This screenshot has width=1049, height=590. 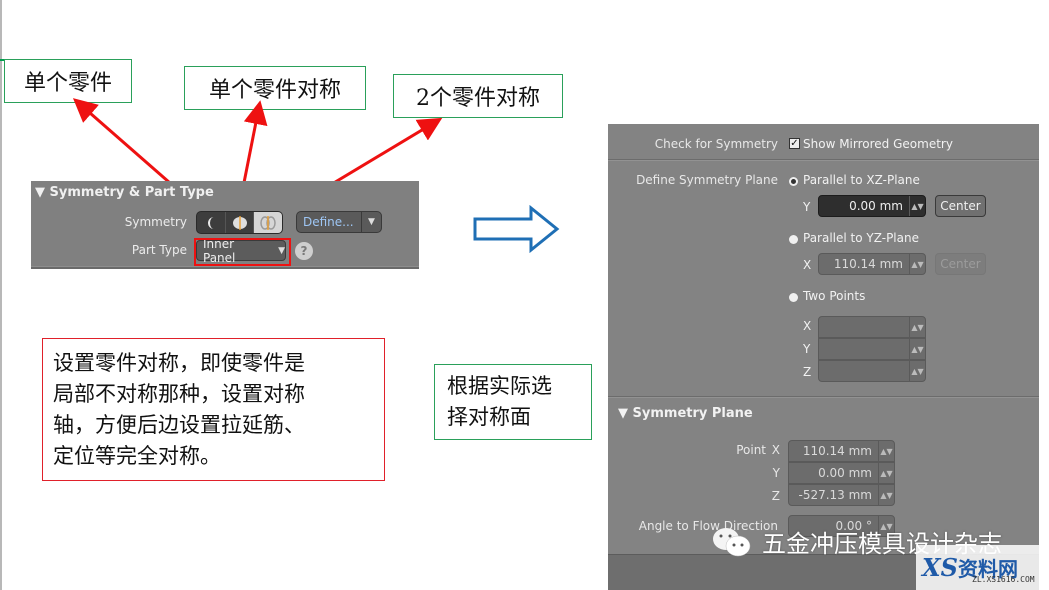 What do you see at coordinates (775, 450) in the screenshot?
I see `point-x-label: X` at bounding box center [775, 450].